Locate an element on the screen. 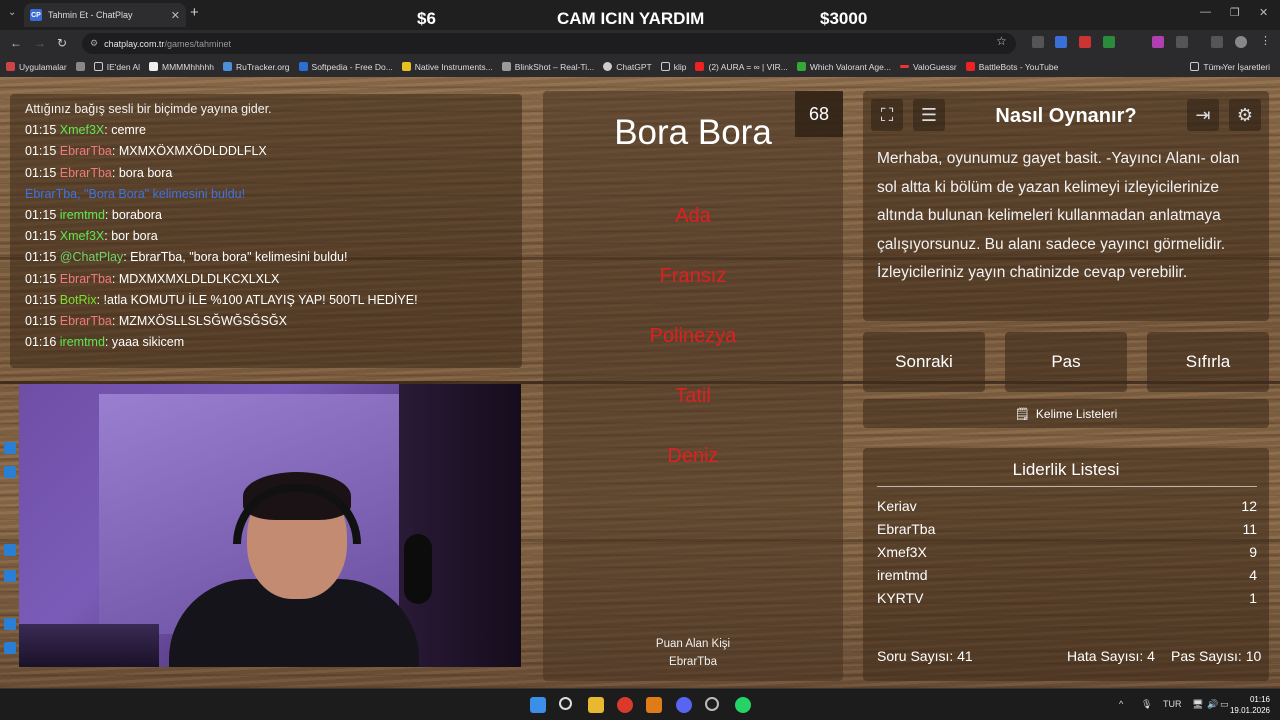 The height and width of the screenshot is (720, 1280). tray-chevron-icon: ^ is located at coordinates (1121, 704).